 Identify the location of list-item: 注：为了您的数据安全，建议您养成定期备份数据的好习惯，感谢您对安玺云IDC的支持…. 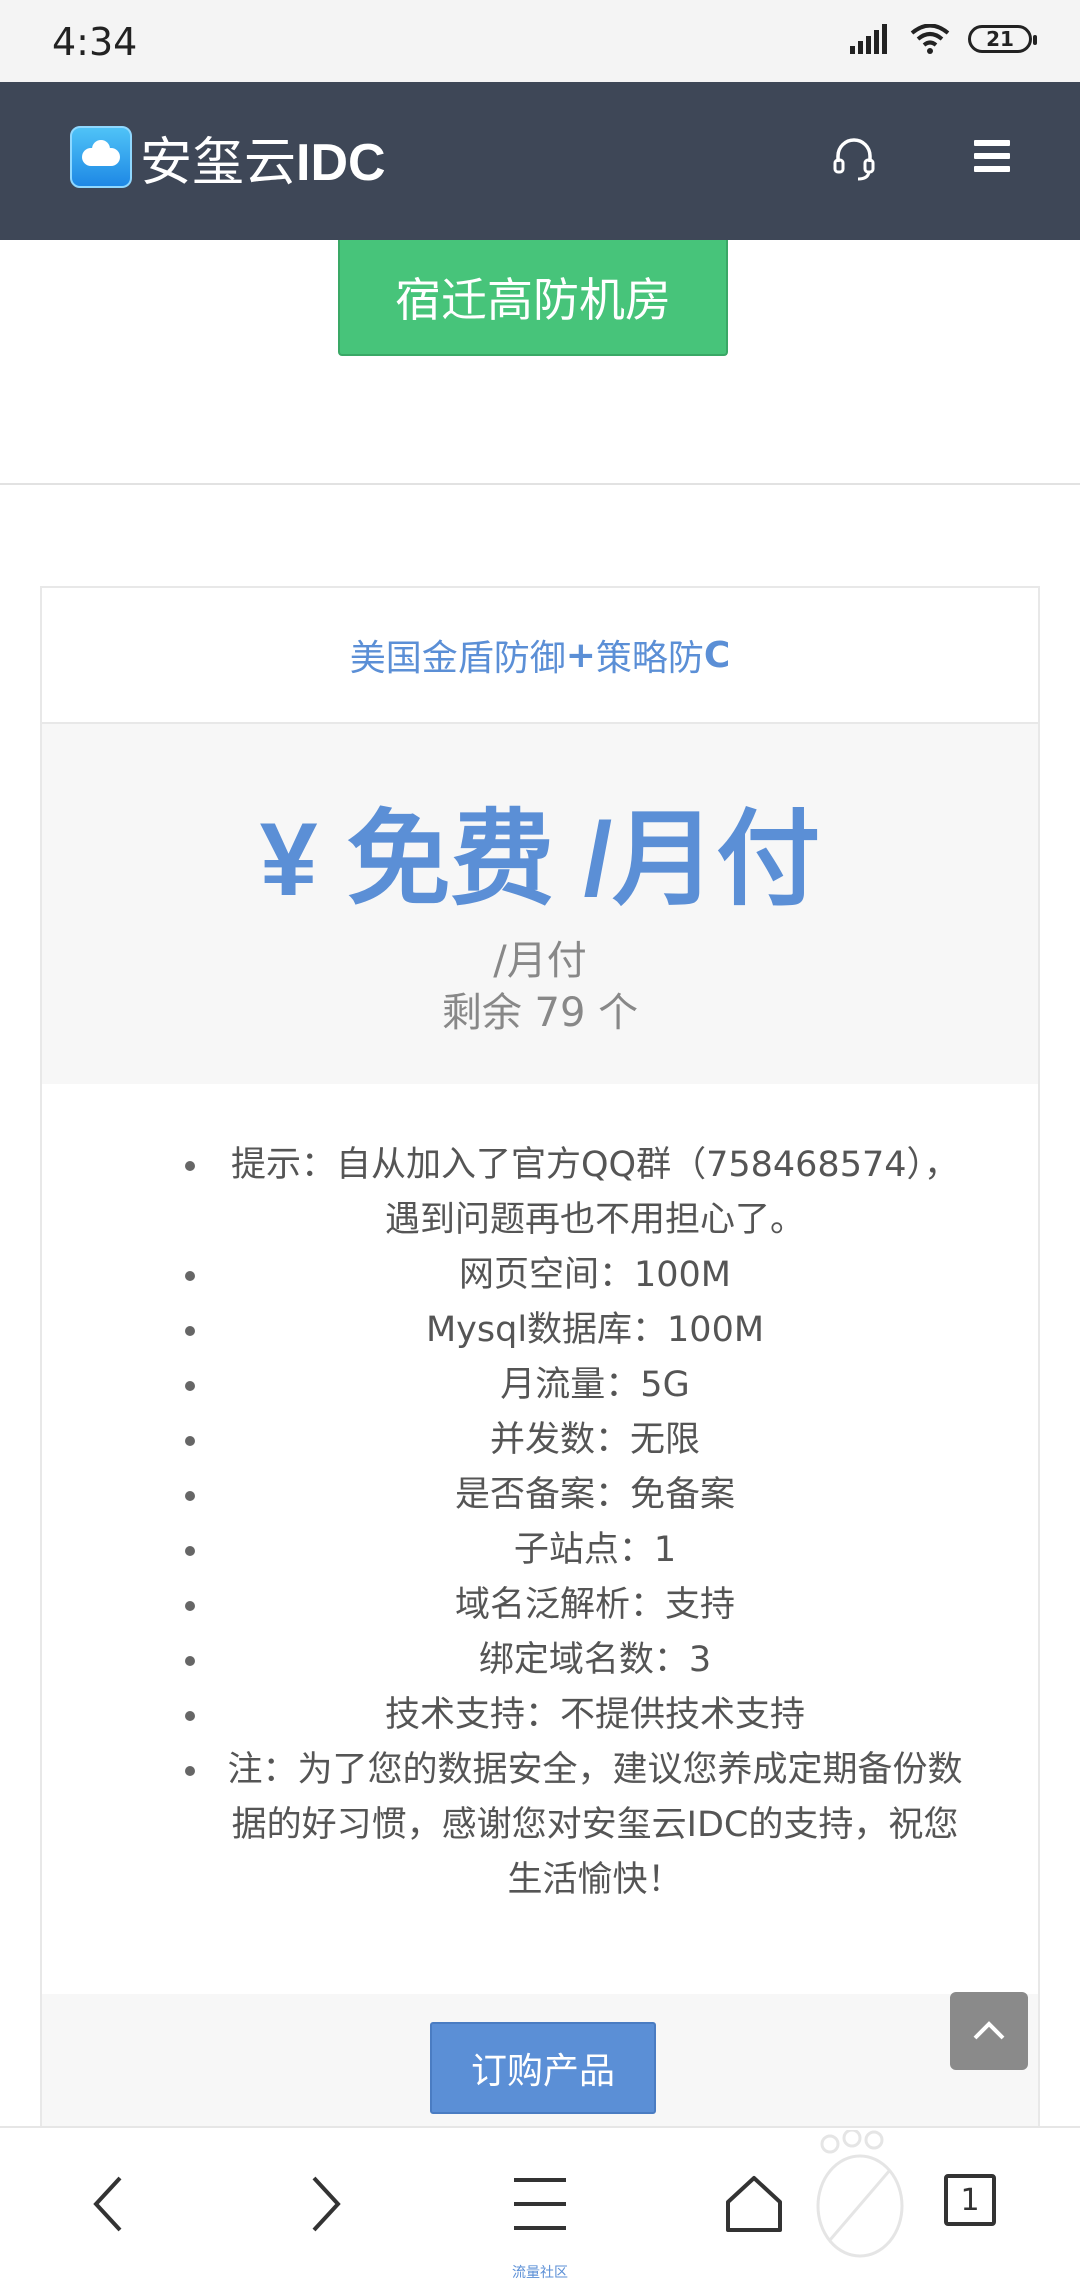
(590, 1825).